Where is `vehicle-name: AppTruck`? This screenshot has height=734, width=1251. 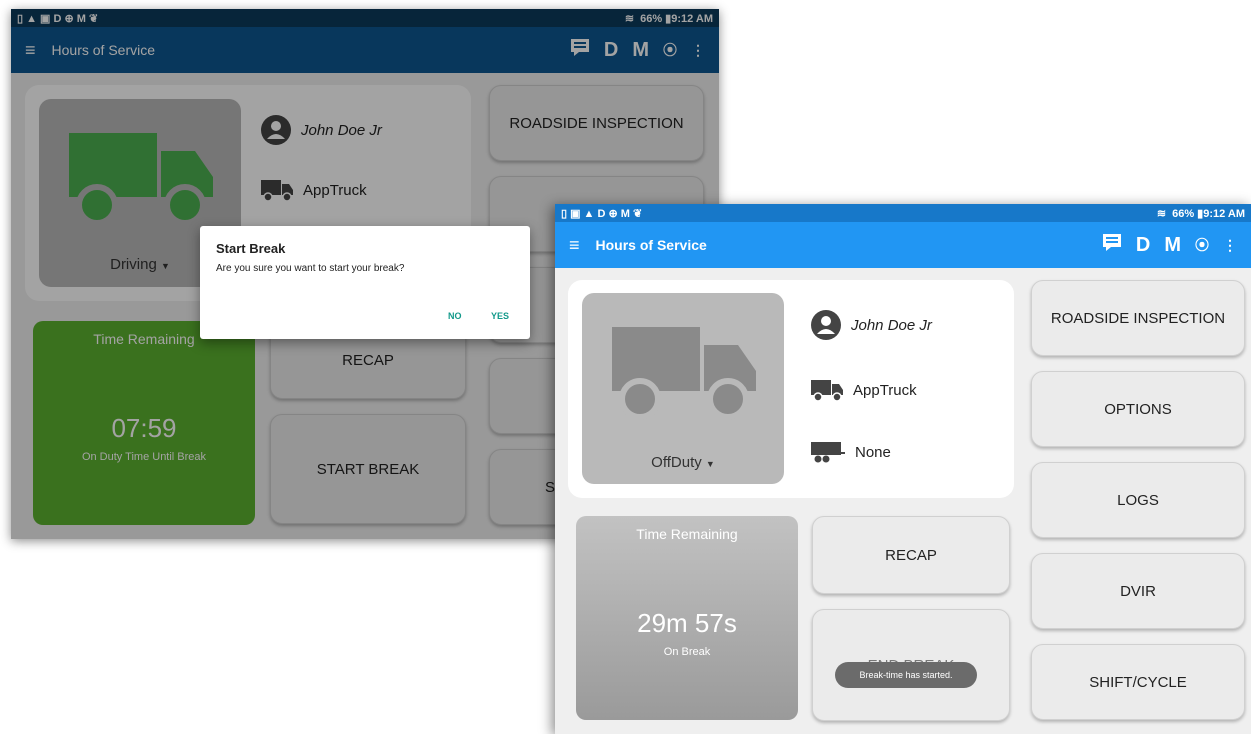 vehicle-name: AppTruck is located at coordinates (885, 390).